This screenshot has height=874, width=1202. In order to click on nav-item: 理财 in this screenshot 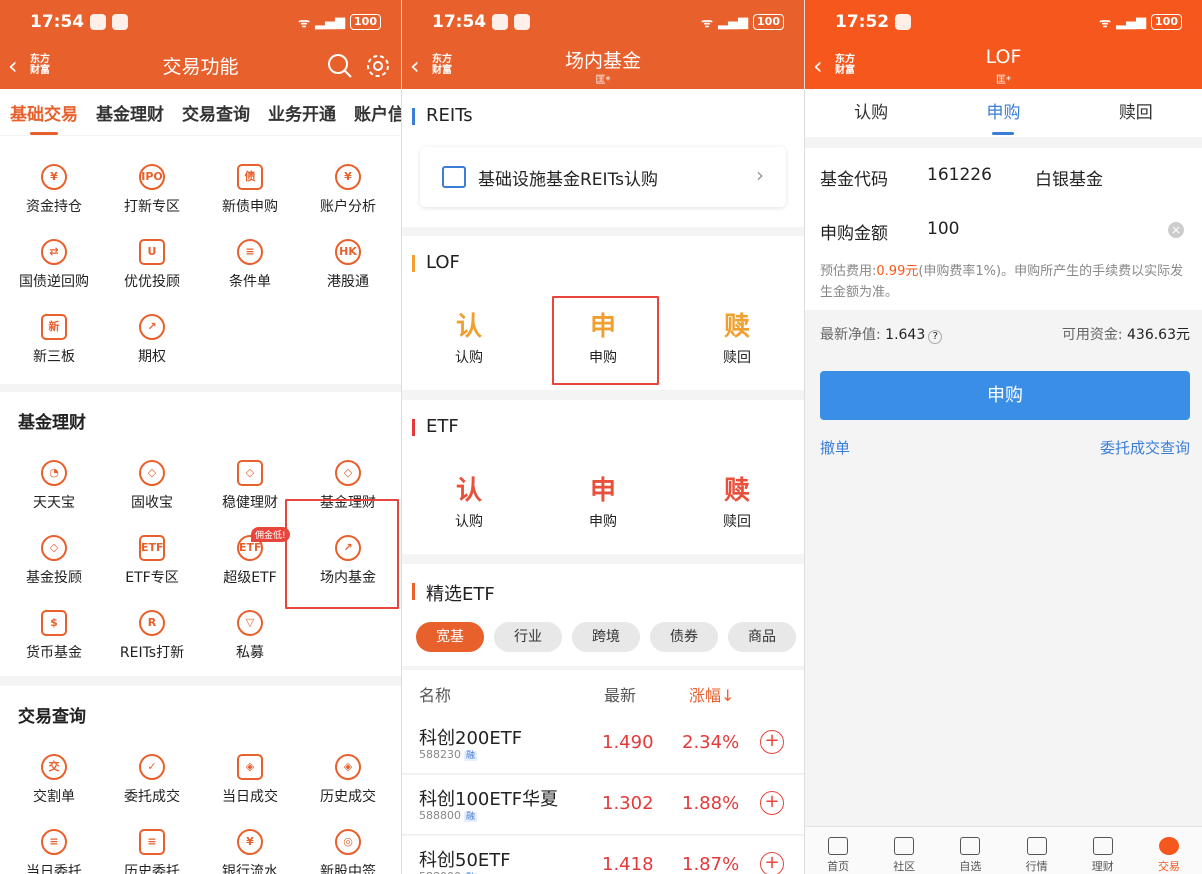, I will do `click(1103, 850)`.